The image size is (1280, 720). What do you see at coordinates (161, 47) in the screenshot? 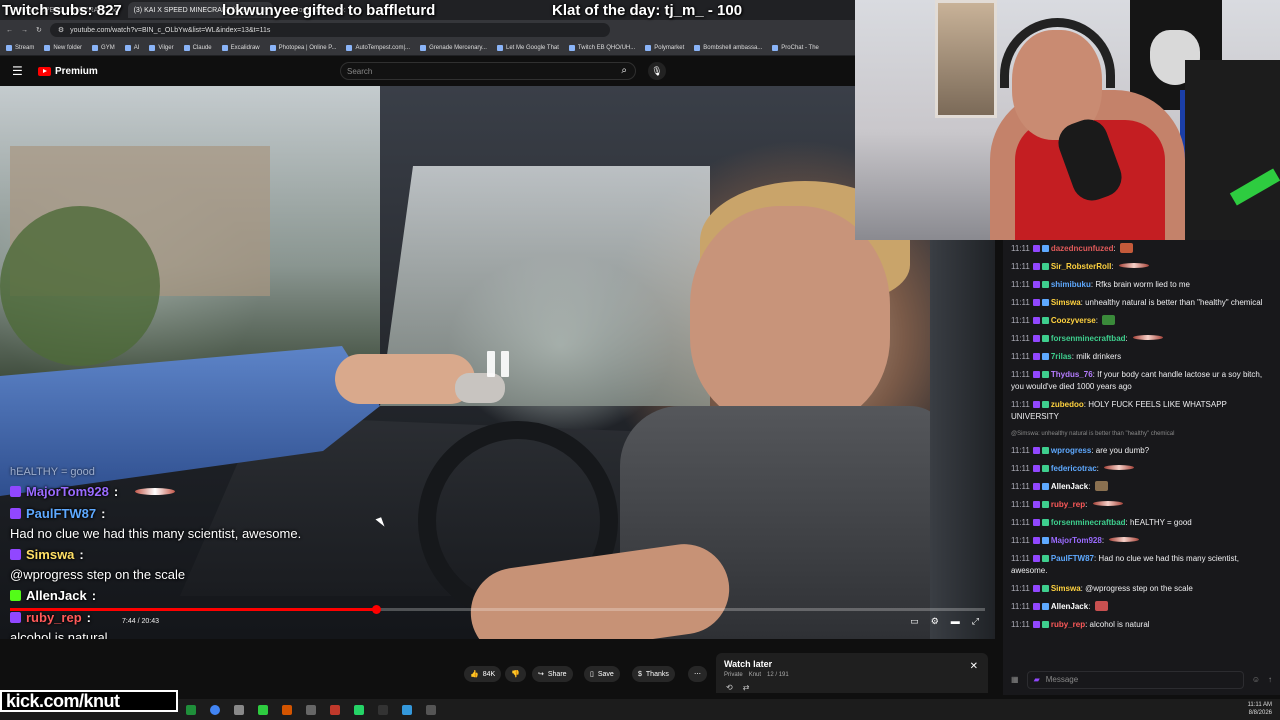
I see `bookmark-item: Vilger` at bounding box center [161, 47].